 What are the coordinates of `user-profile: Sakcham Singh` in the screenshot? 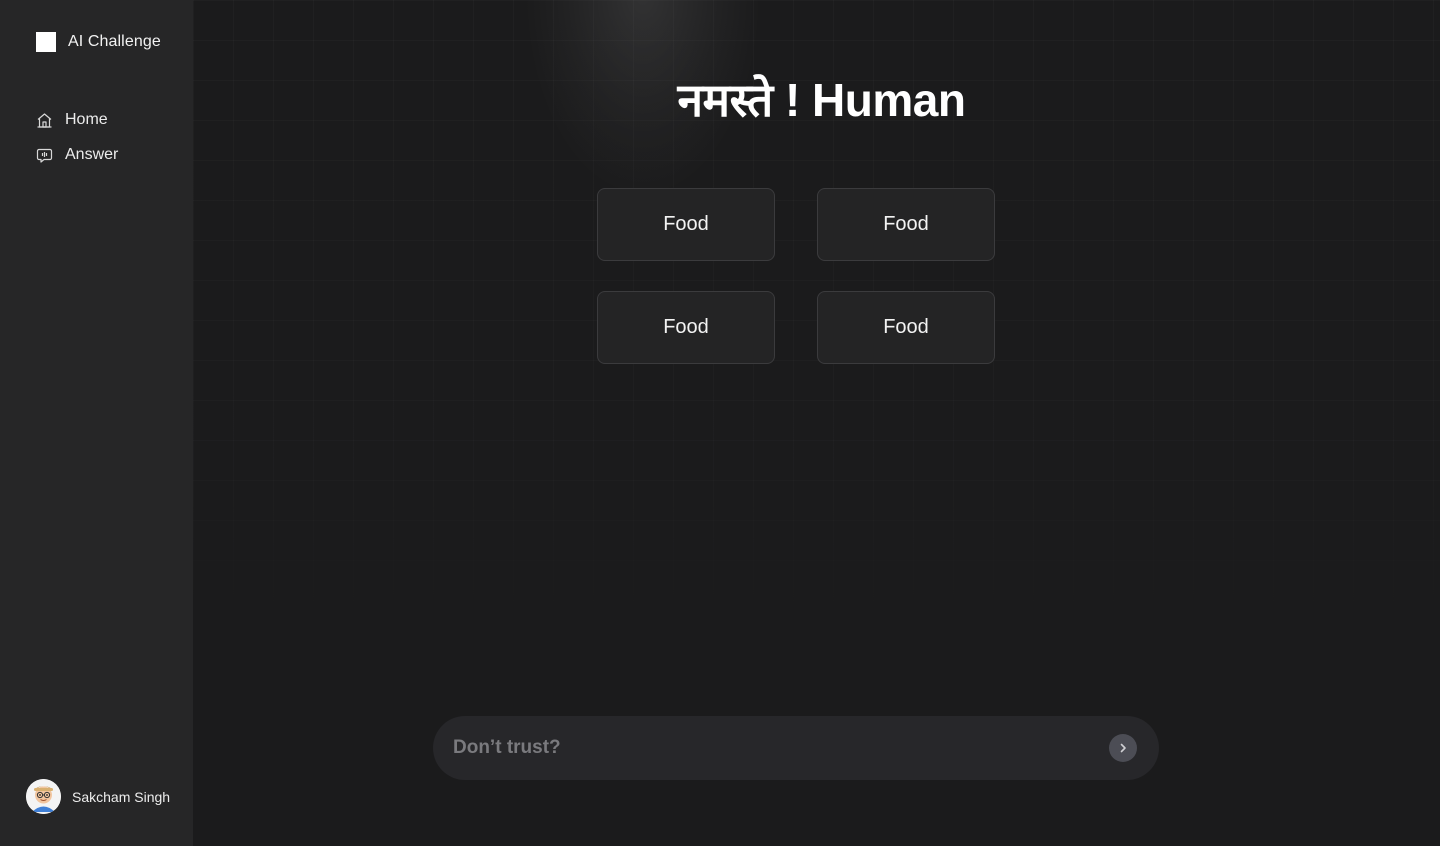 It's located at (98, 796).